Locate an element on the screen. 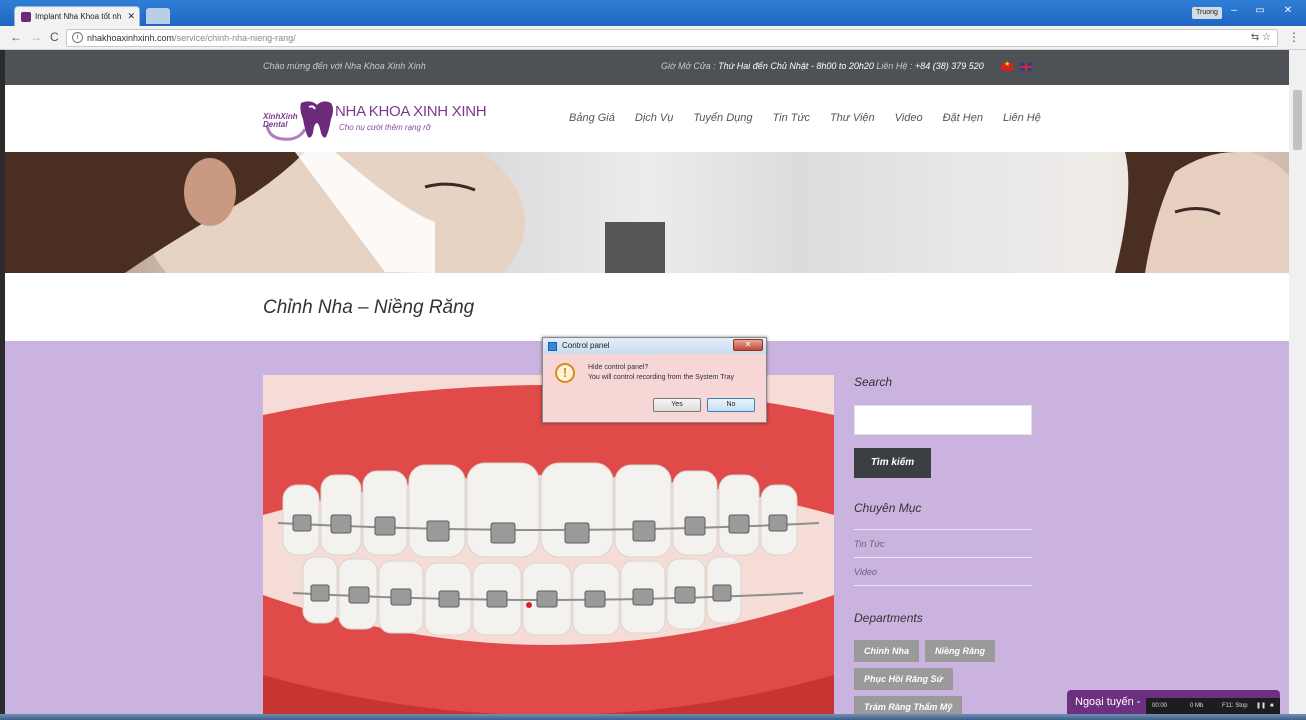 This screenshot has width=1306, height=720. page-title-bar: Chỉnh Nha – Niềng Răng is located at coordinates (647, 307).